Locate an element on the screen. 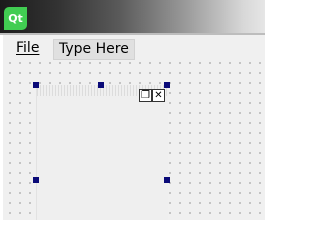 The height and width of the screenshot is (240, 320). menu-bar: File Type Here is located at coordinates (134, 48).